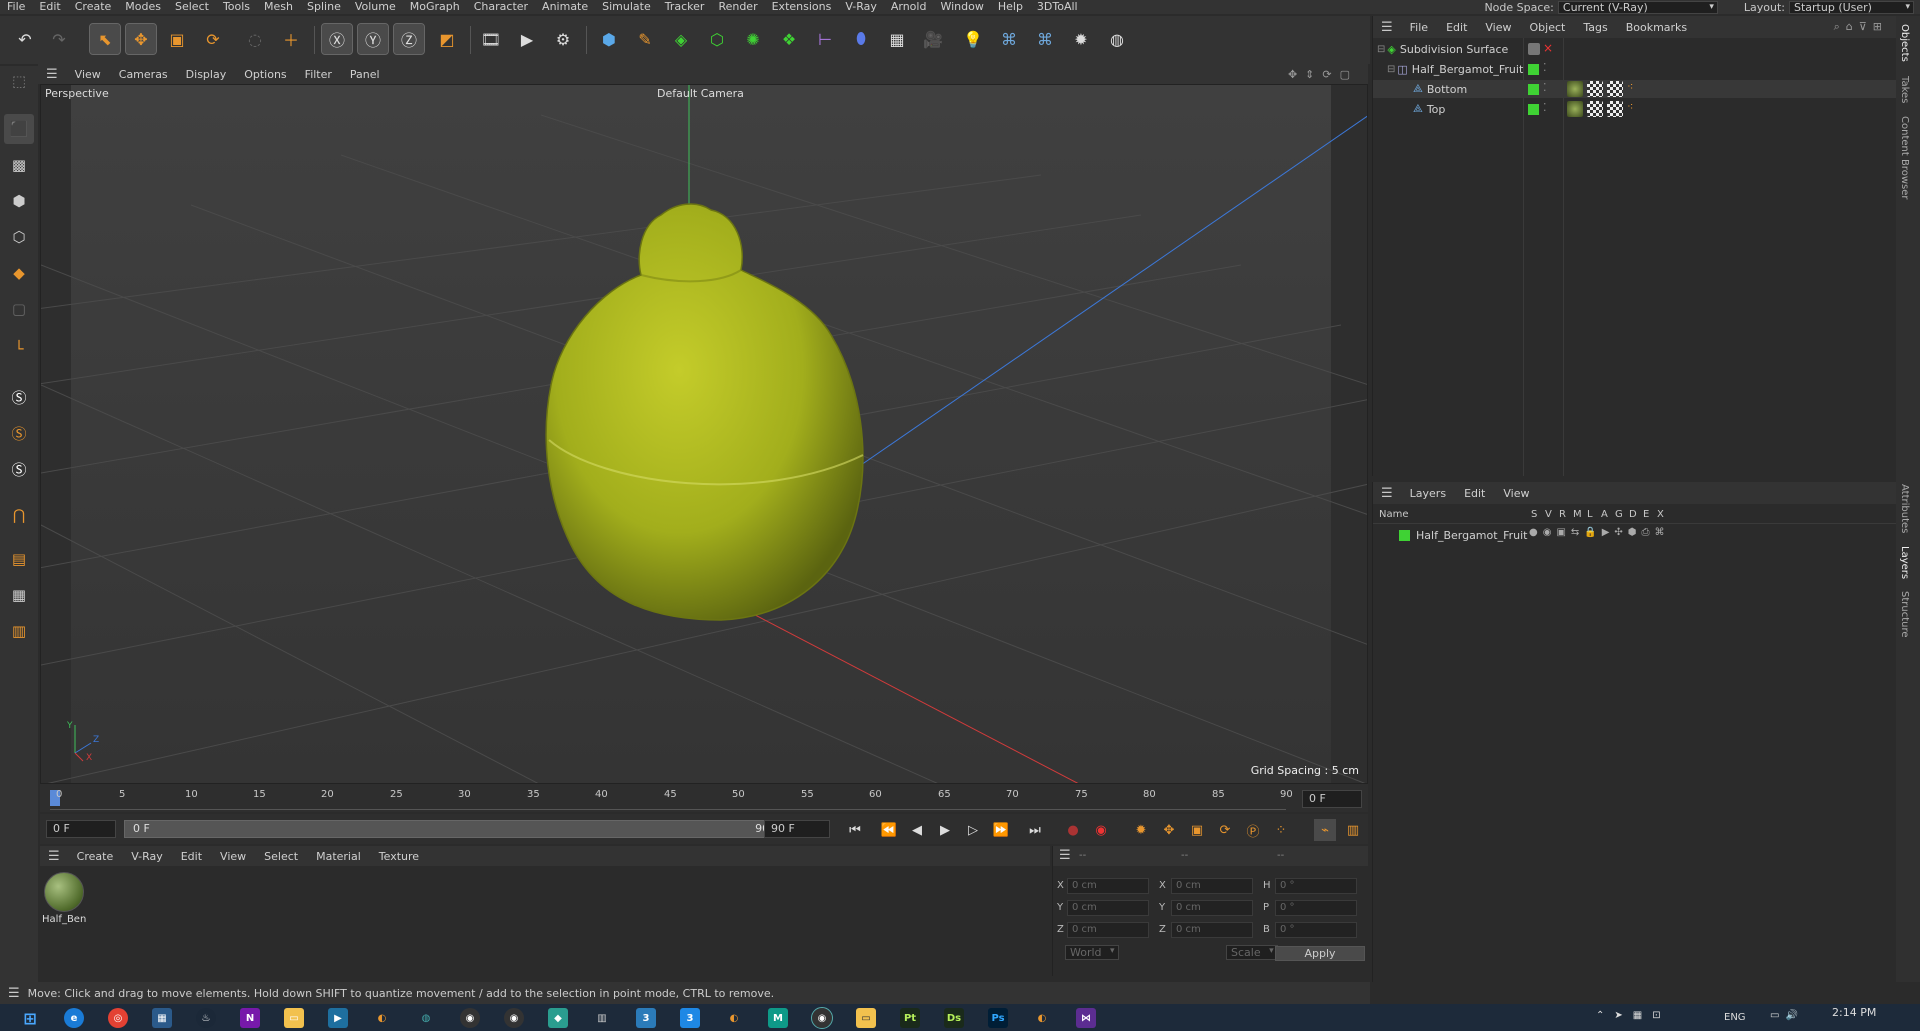 The image size is (1920, 1031). Describe the element at coordinates (1637, 7) in the screenshot. I see `node-space-select: Current (V-Ray)` at that location.